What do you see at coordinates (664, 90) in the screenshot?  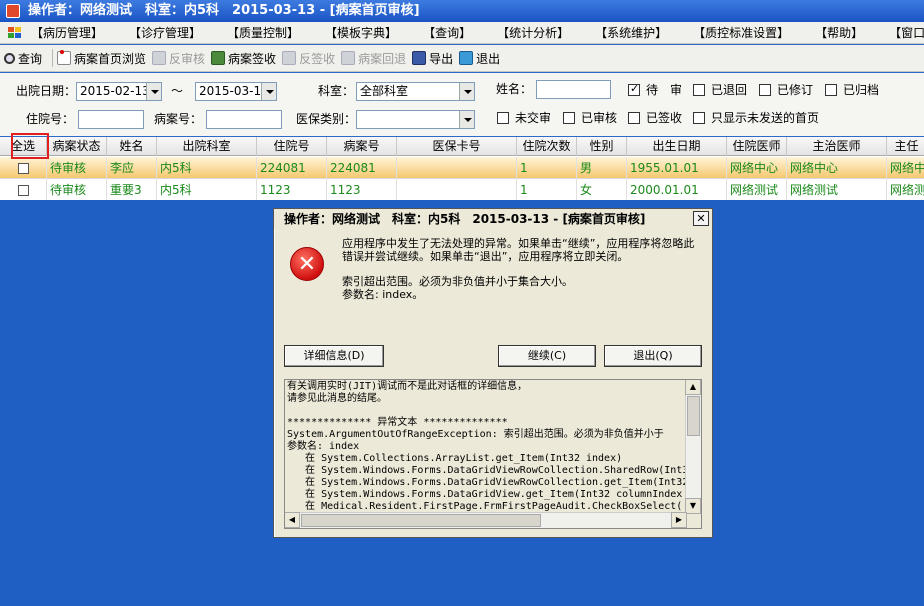 I see `pending-label: 待 审` at bounding box center [664, 90].